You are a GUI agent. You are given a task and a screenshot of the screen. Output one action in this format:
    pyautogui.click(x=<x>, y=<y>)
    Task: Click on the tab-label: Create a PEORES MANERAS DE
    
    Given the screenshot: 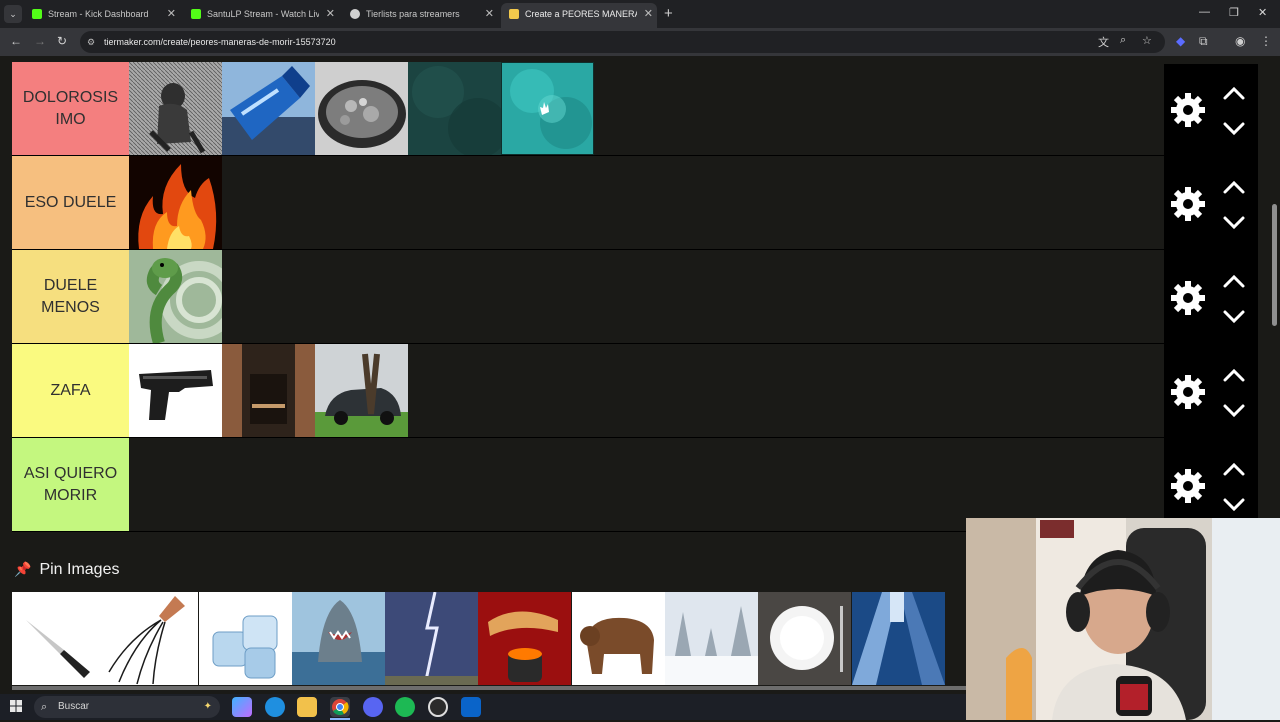 What is the action you would take?
    pyautogui.click(x=581, y=14)
    